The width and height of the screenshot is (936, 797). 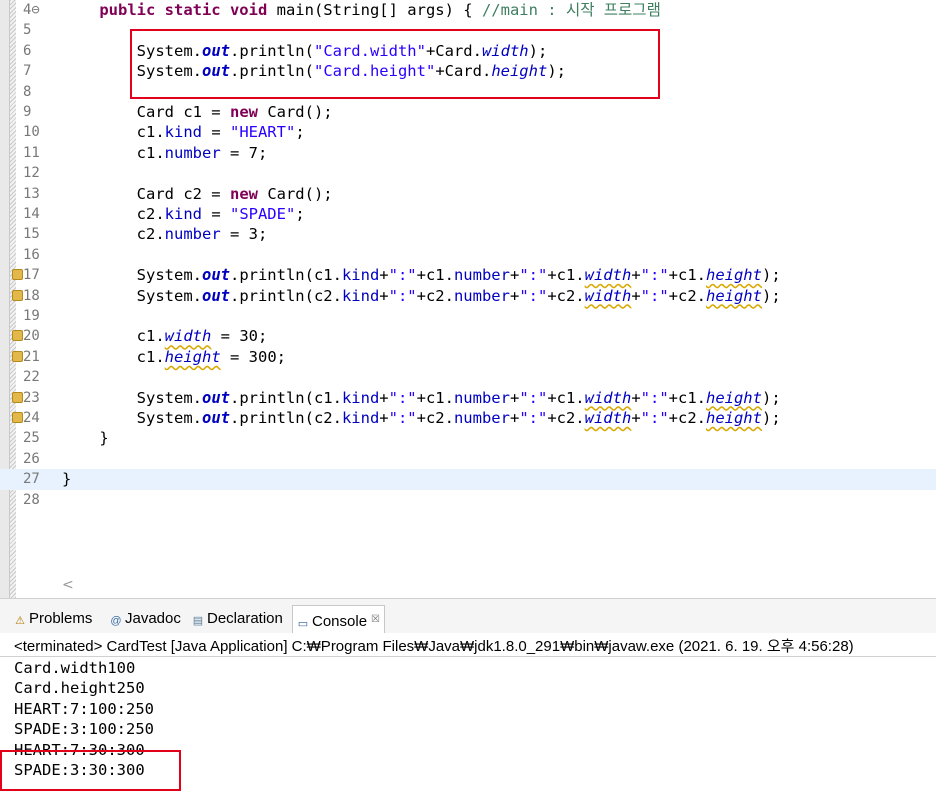 I want to click on code-line: 20 c1.width = 30;, so click(x=468, y=336).